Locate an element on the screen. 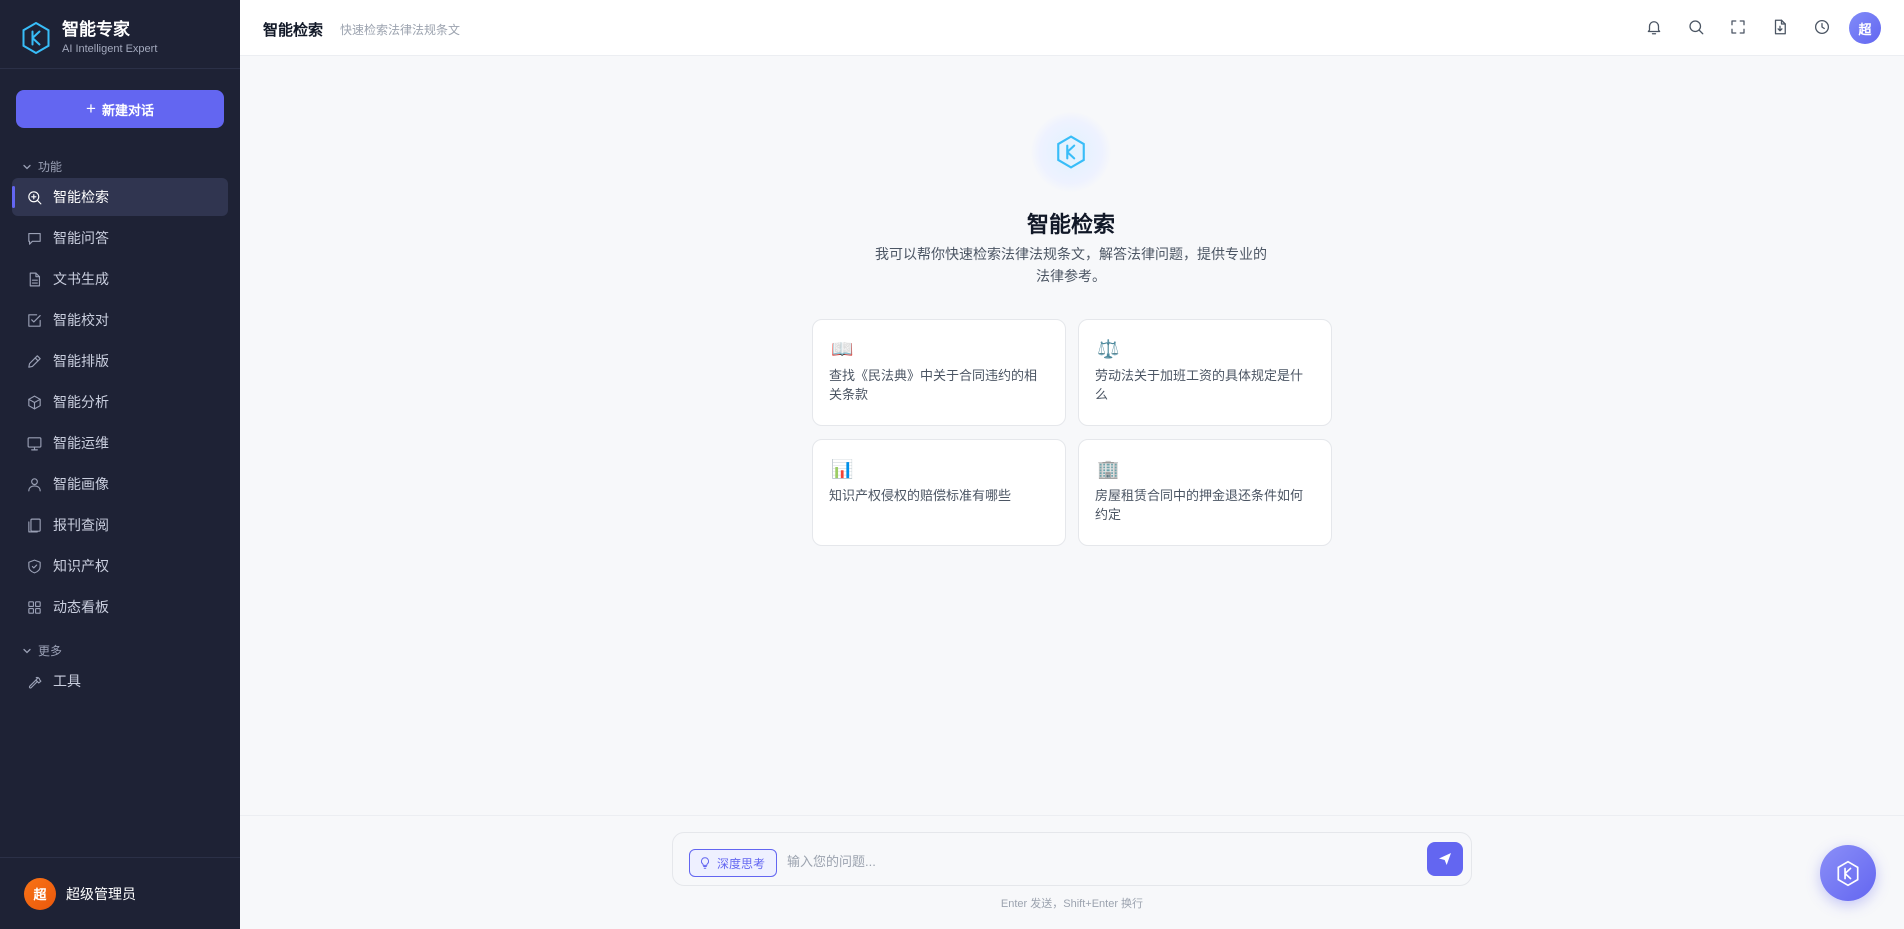  search-button is located at coordinates (1696, 27).